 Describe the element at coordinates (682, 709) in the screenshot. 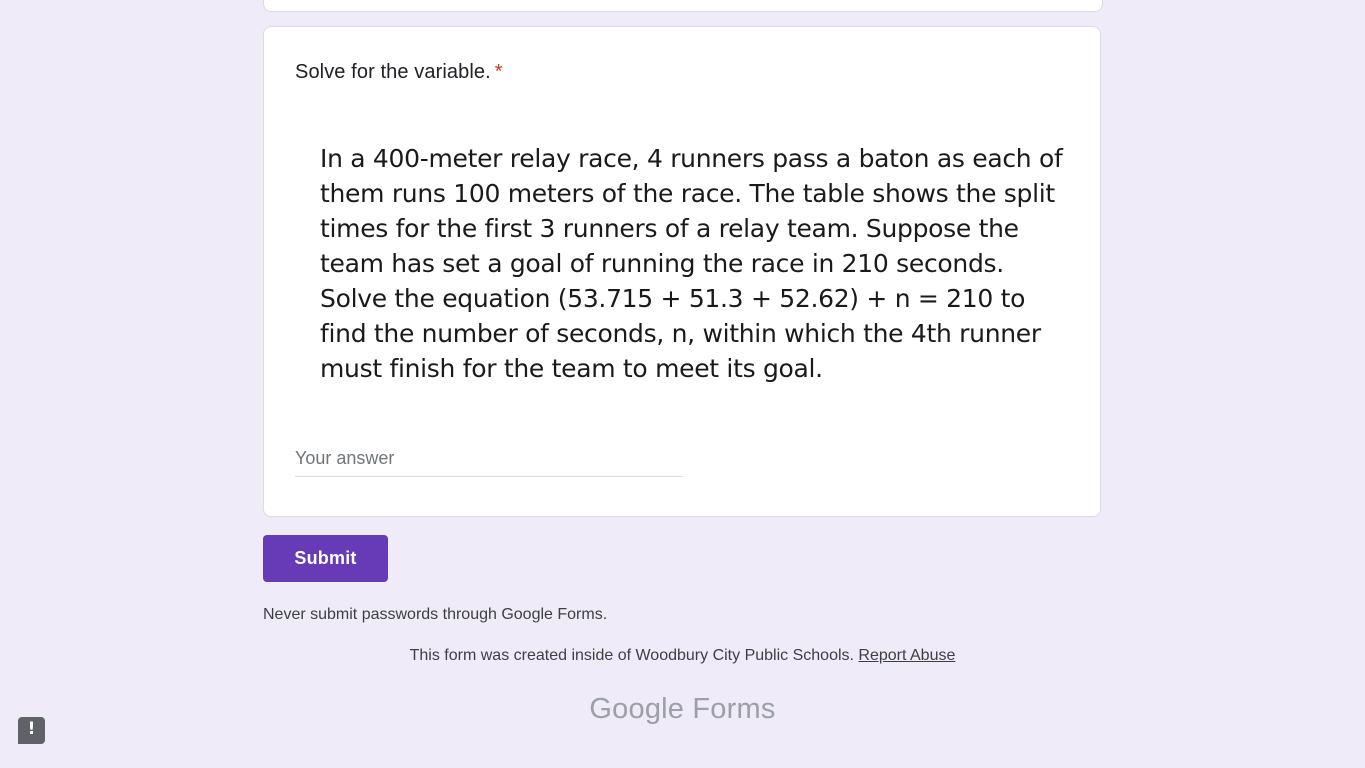

I see `google-forms-logo: Google Forms` at that location.